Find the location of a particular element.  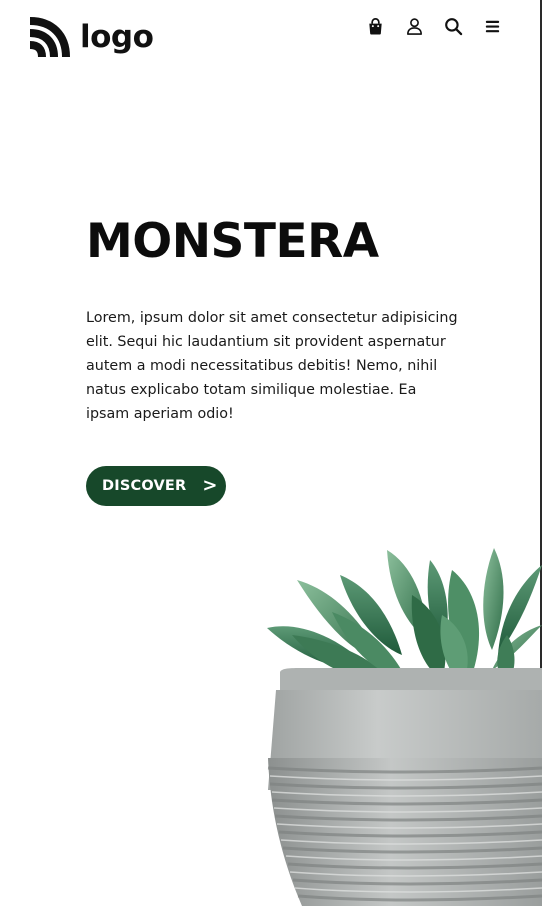

site-header: logo is located at coordinates (270, 40).